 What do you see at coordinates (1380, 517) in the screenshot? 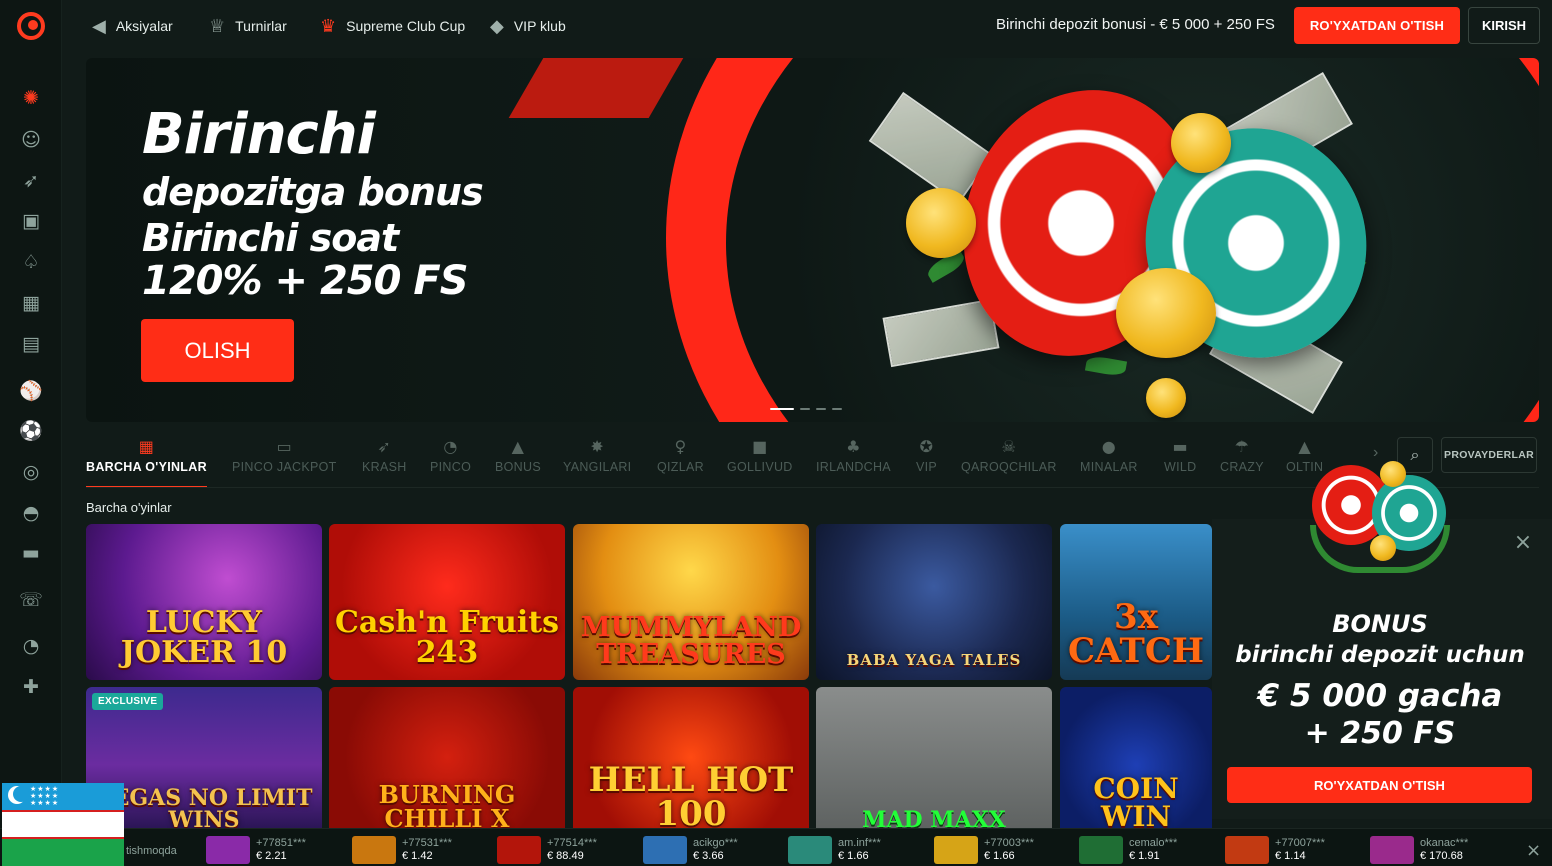
I see `chips-image` at bounding box center [1380, 517].